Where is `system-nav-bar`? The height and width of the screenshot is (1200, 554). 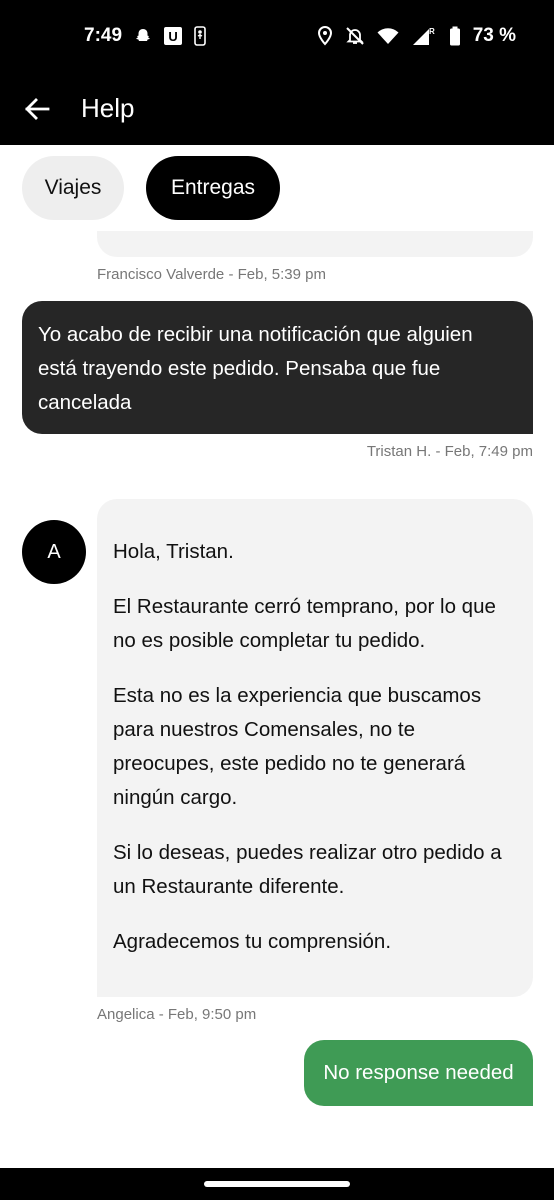 system-nav-bar is located at coordinates (277, 1184).